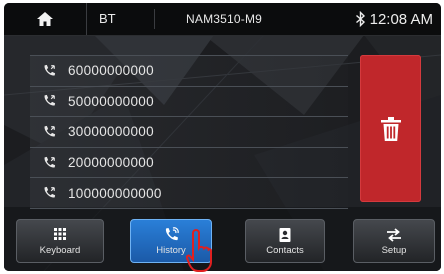 This screenshot has width=444, height=274. I want to click on phone-number: 20000000000, so click(111, 163).